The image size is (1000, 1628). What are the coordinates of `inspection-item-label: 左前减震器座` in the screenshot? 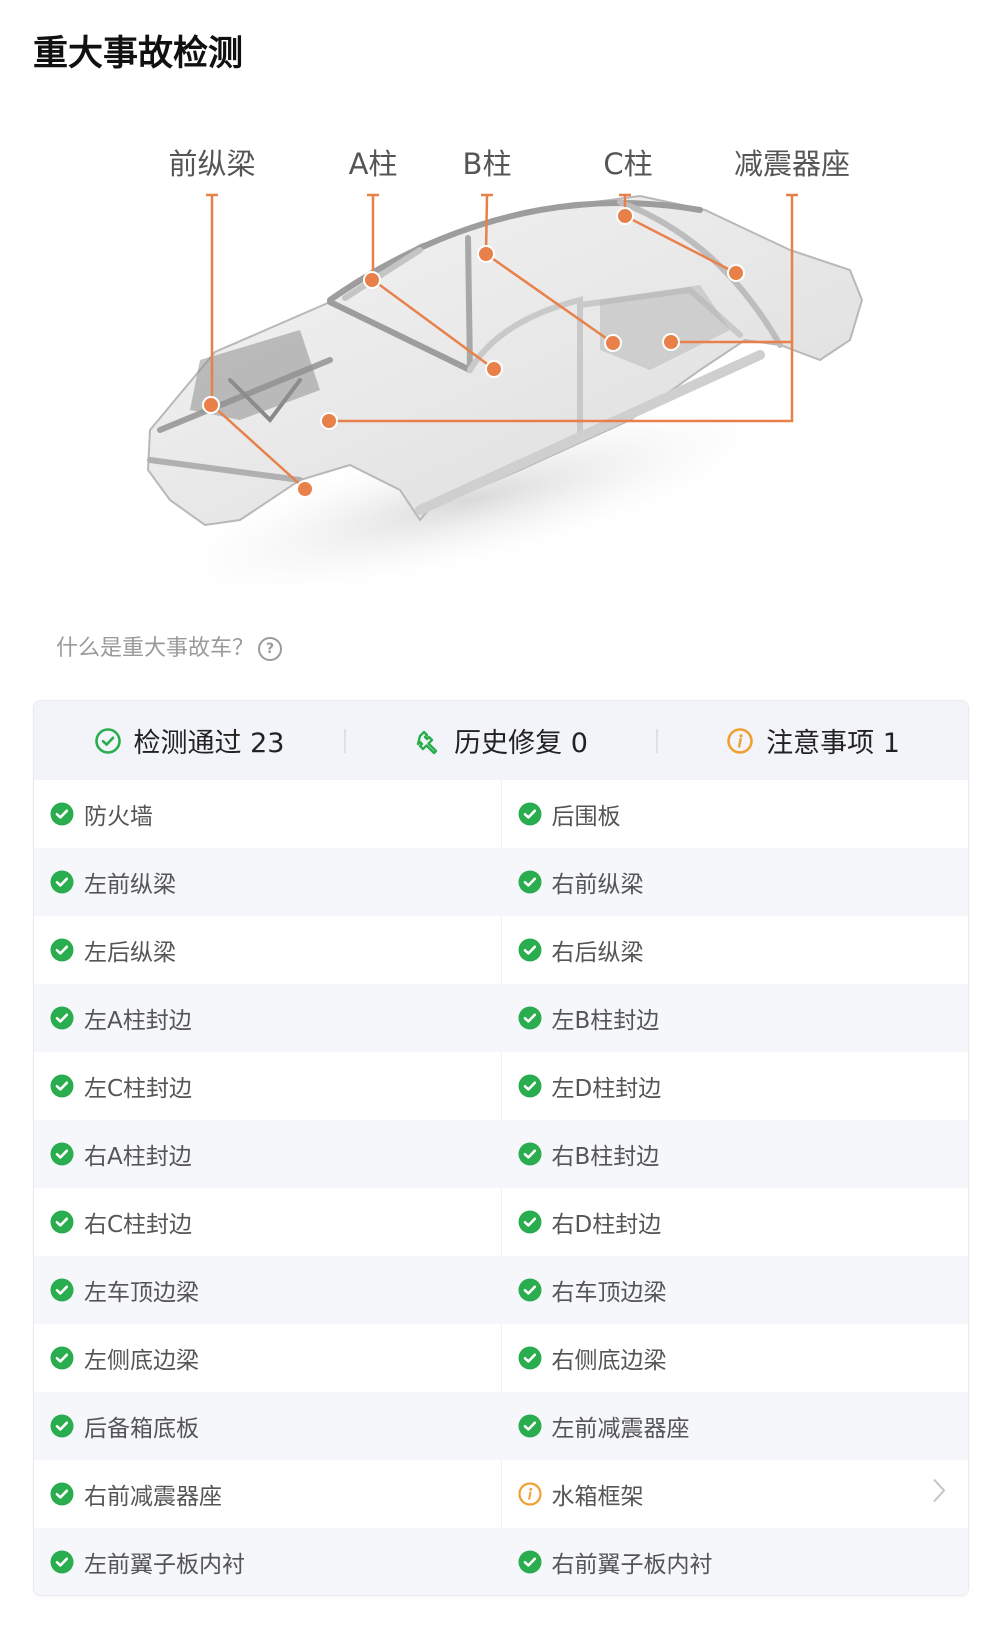 It's located at (620, 1429).